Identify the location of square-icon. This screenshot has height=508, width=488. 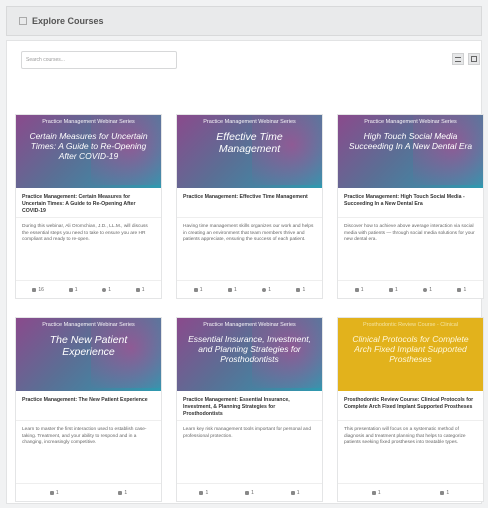
(23, 21).